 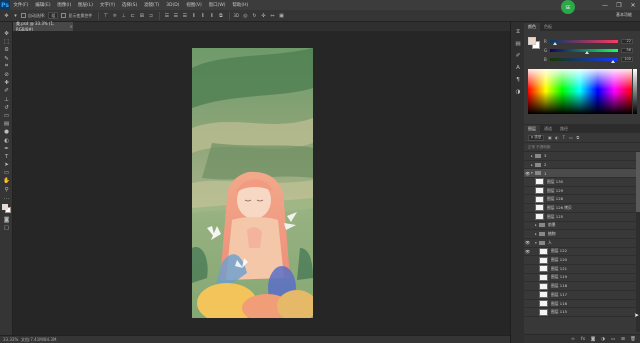 I want to click on hand-tool-icon: ✋, so click(x=6, y=181).